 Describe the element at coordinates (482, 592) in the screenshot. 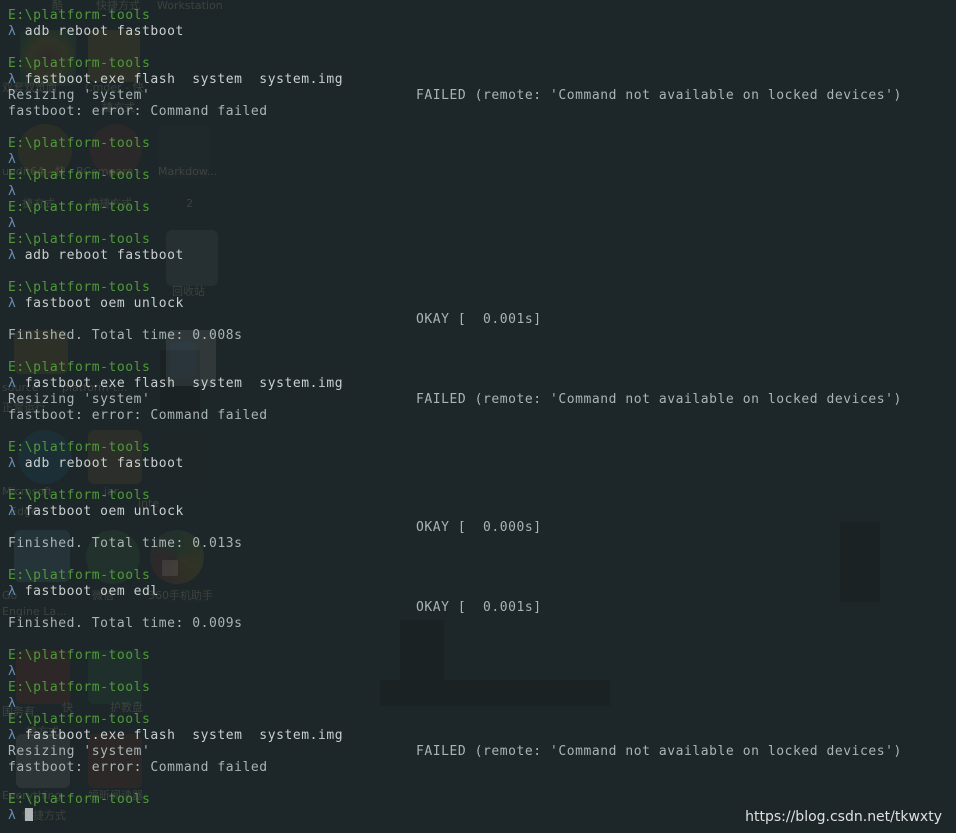

I see `console-line: λ fastboot oem edl` at that location.